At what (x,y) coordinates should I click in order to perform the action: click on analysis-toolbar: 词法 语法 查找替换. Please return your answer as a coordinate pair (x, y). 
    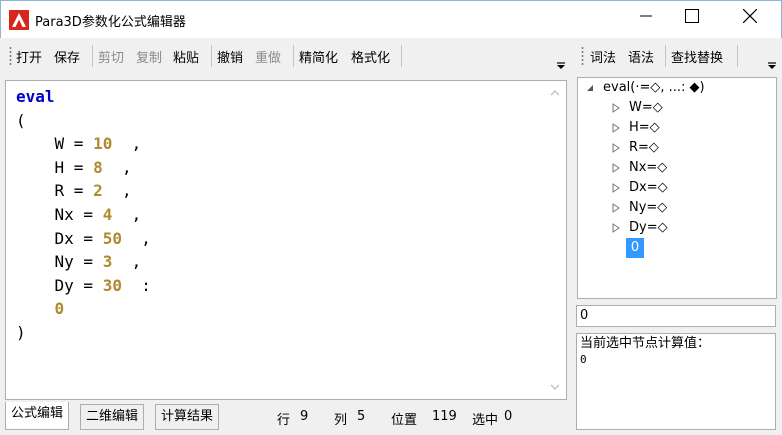
    Looking at the image, I should click on (678, 56).